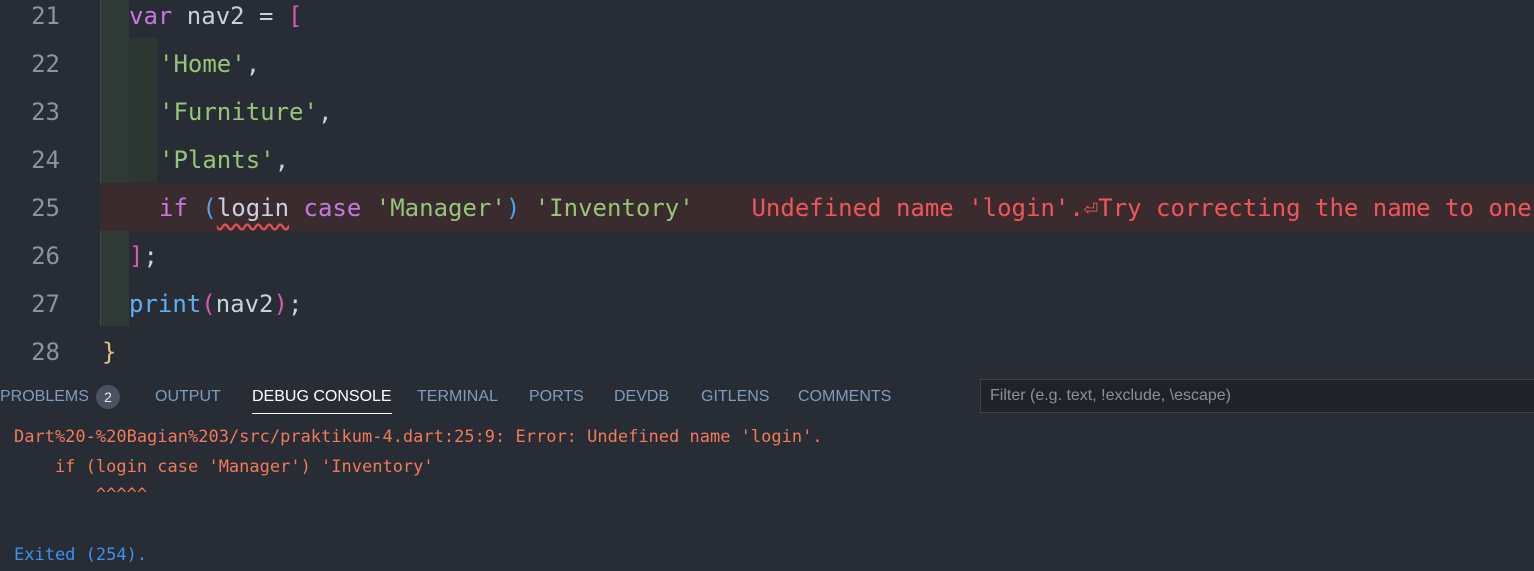  I want to click on code-token: case, so click(332, 208).